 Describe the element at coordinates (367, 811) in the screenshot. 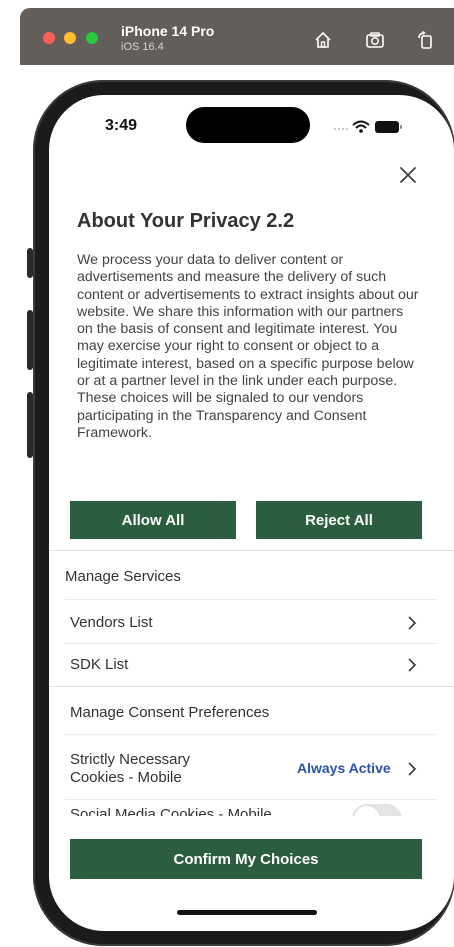

I see `toggle-knob` at that location.